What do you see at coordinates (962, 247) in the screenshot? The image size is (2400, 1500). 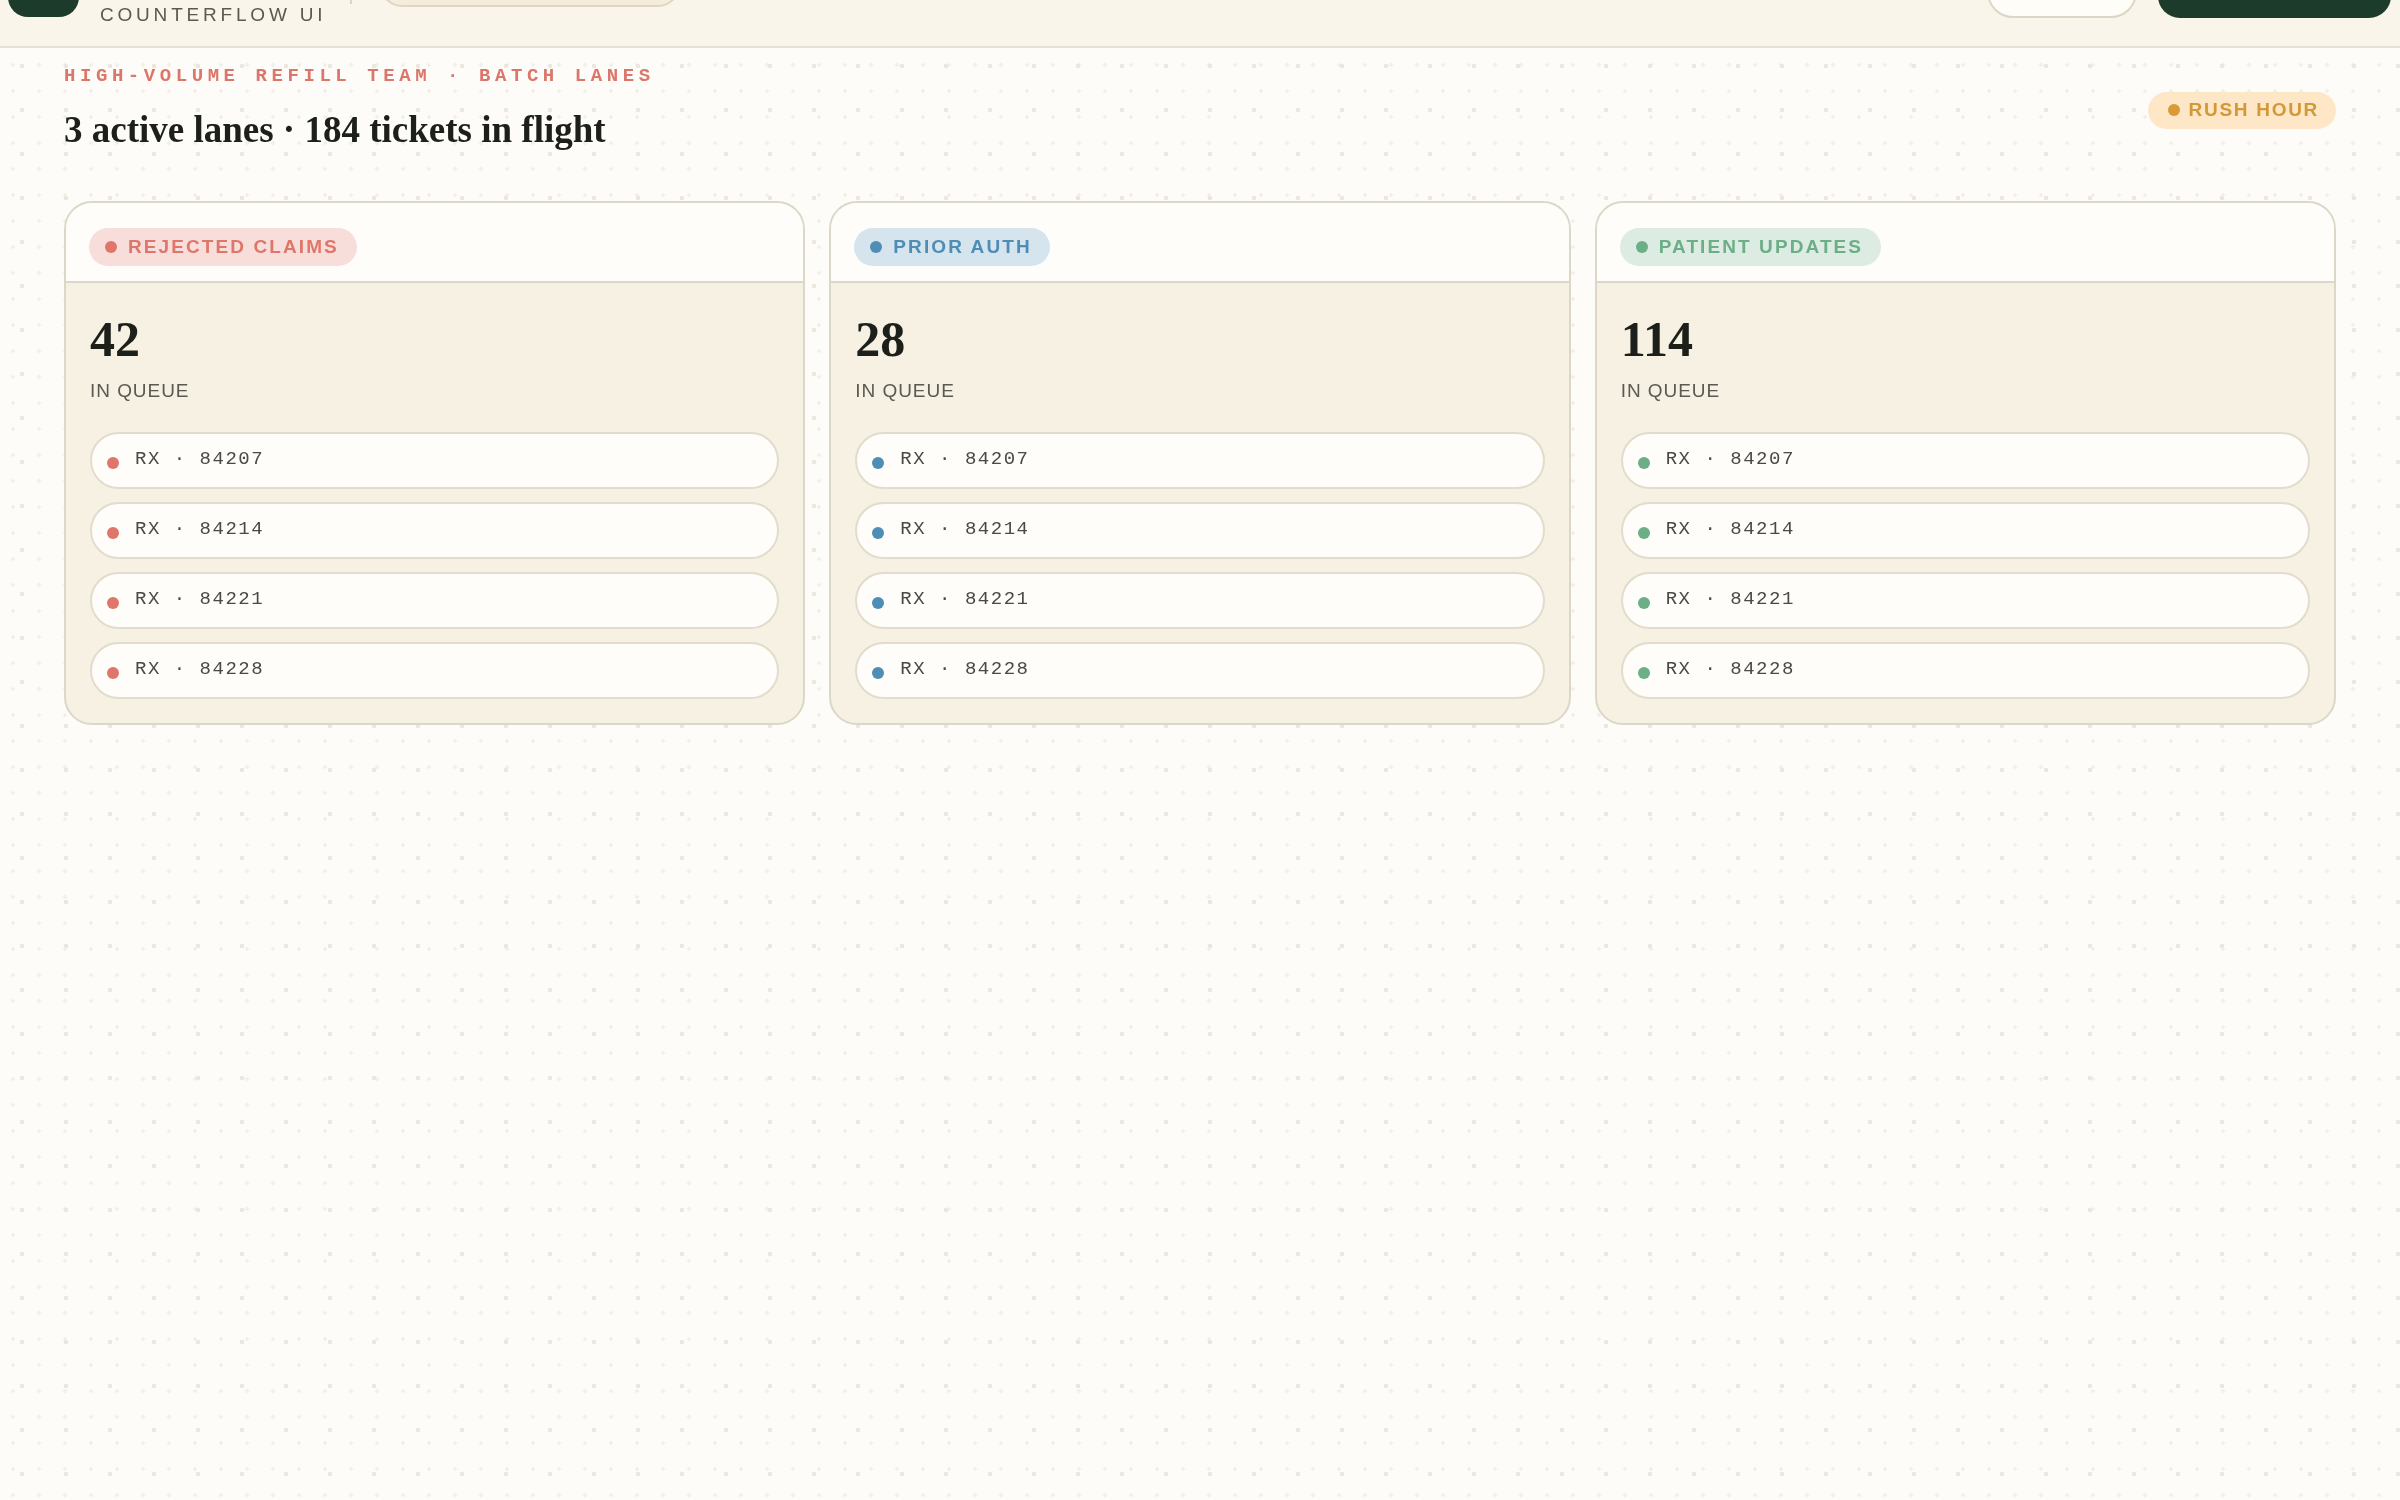 I see `lane-tag-label: PRIOR AUTH` at bounding box center [962, 247].